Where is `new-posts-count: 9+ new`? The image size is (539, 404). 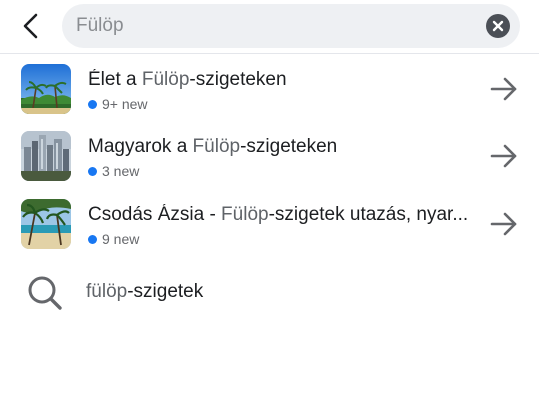 new-posts-count: 9+ new is located at coordinates (125, 104).